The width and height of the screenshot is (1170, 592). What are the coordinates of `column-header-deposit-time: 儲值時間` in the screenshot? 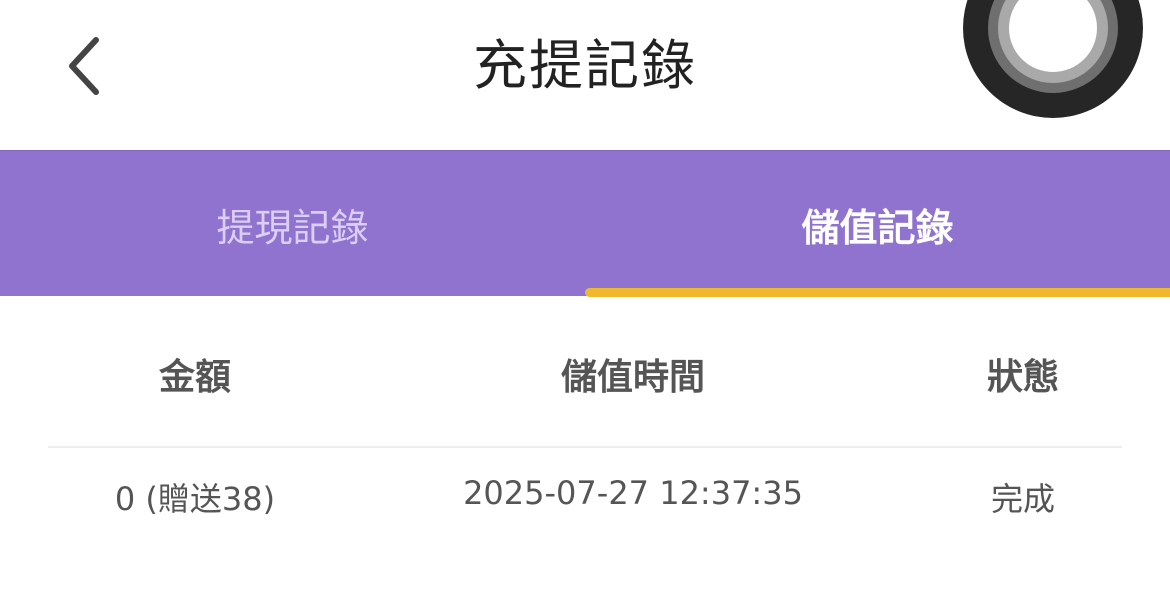 It's located at (632, 377).